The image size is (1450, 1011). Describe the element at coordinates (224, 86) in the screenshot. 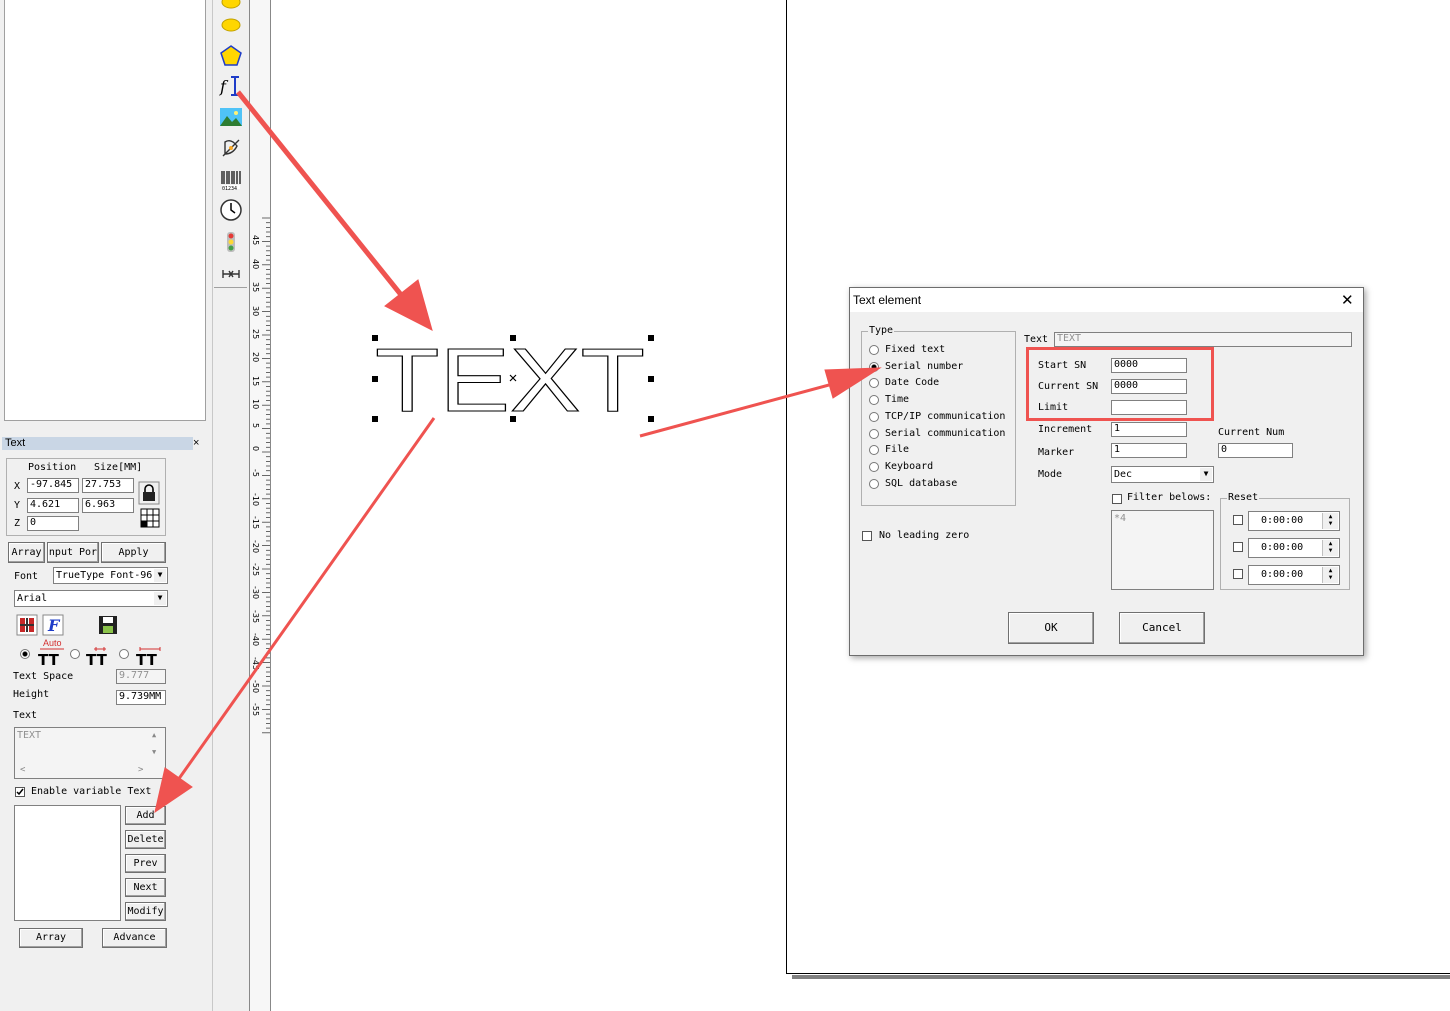

I see `svg-text: f` at that location.